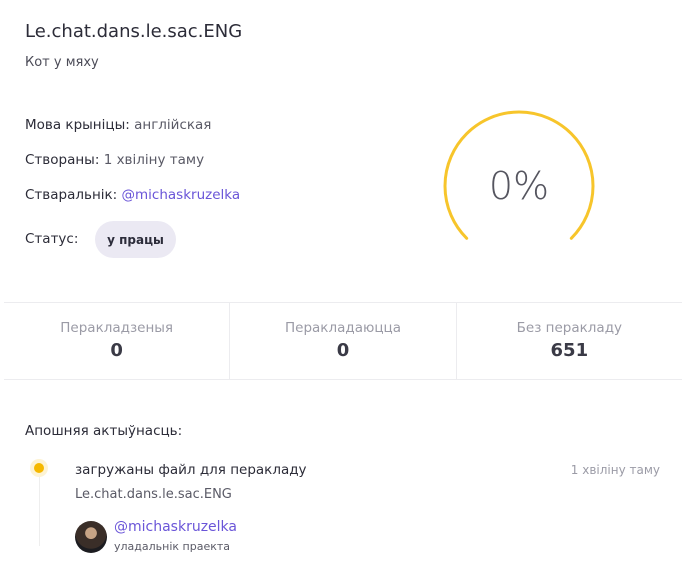 This screenshot has height=573, width=689. Describe the element at coordinates (62, 160) in the screenshot. I see `created-label: Створаны:` at that location.